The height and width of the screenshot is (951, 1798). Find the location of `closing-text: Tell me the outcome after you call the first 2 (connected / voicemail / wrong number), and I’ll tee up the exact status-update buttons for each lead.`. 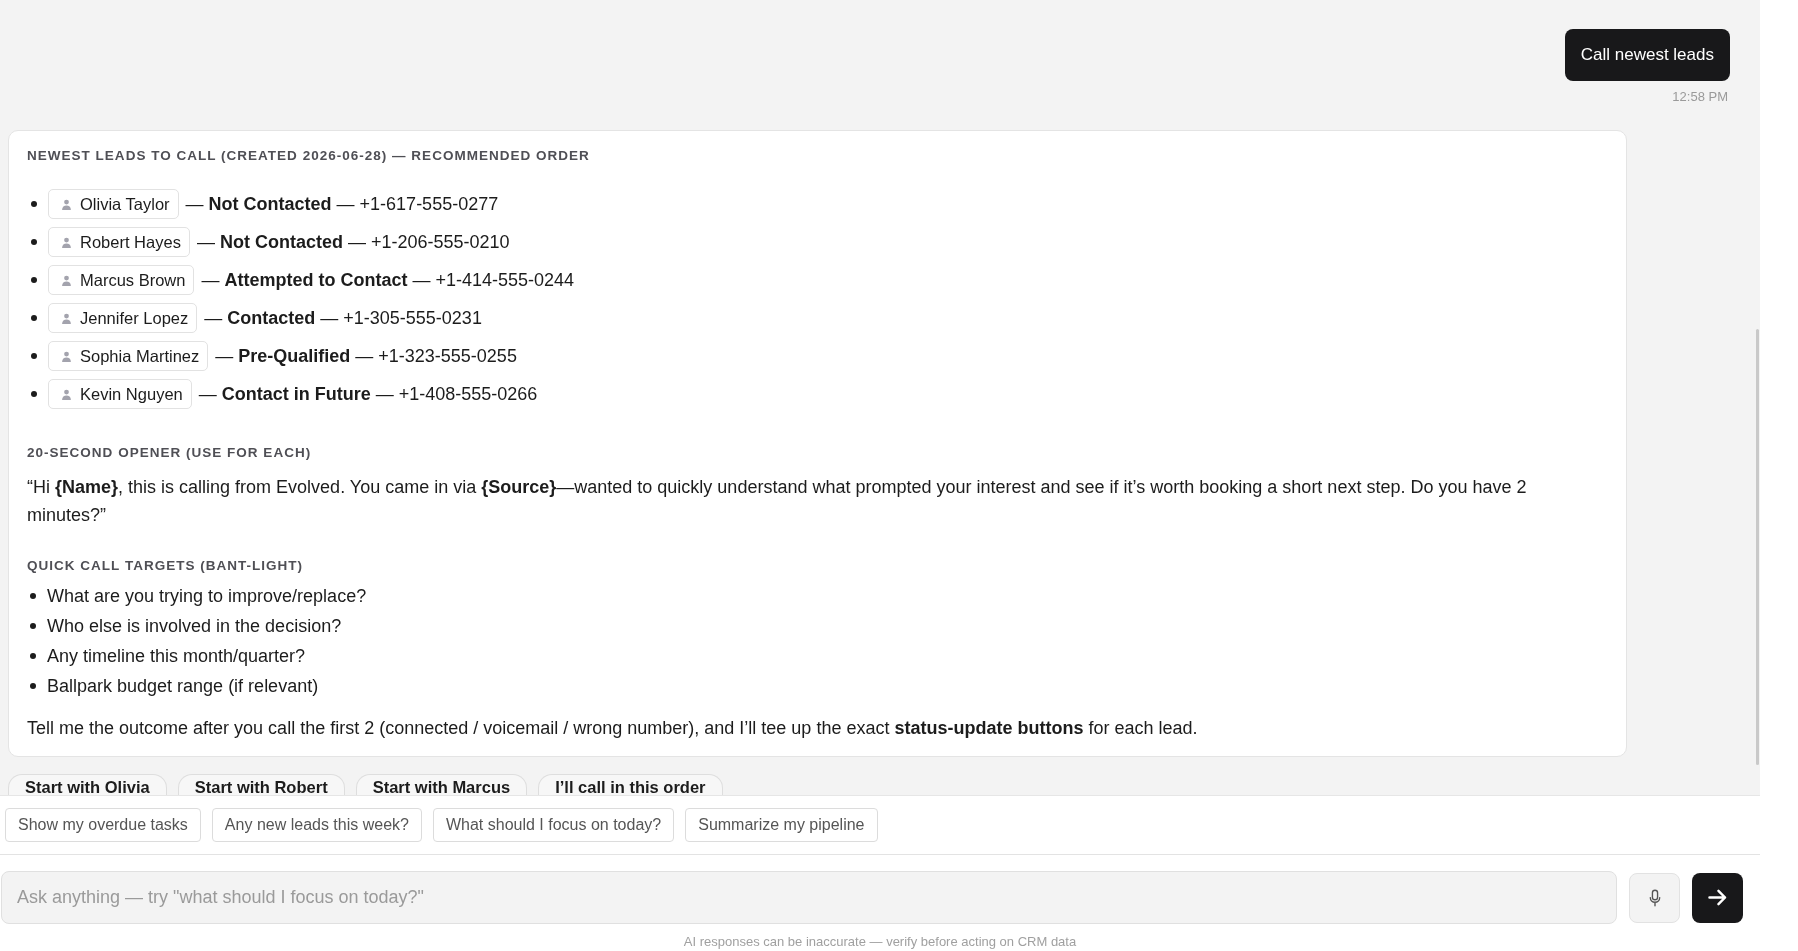

closing-text: Tell me the outcome after you call the first 2 (connected / voicemail / wrong number), and I’ll tee up the exact status-update buttons for each lead. is located at coordinates (613, 728).